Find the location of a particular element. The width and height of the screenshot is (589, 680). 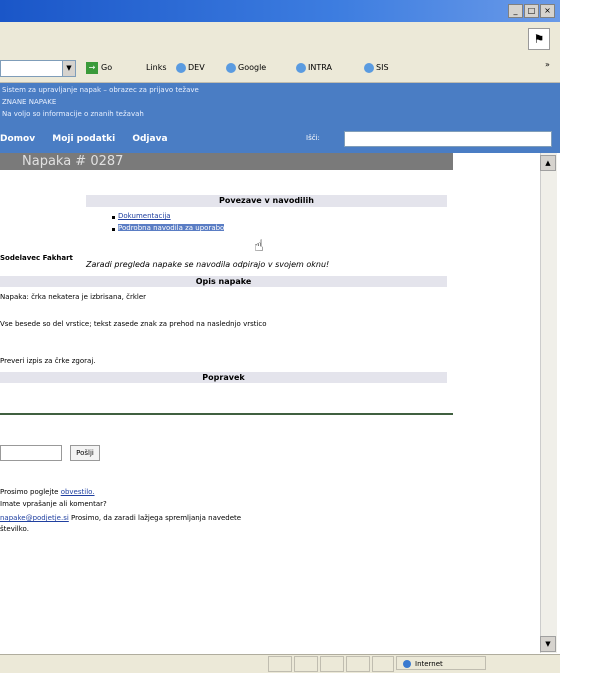

address-dropdown-button: ▼ is located at coordinates (69, 68).